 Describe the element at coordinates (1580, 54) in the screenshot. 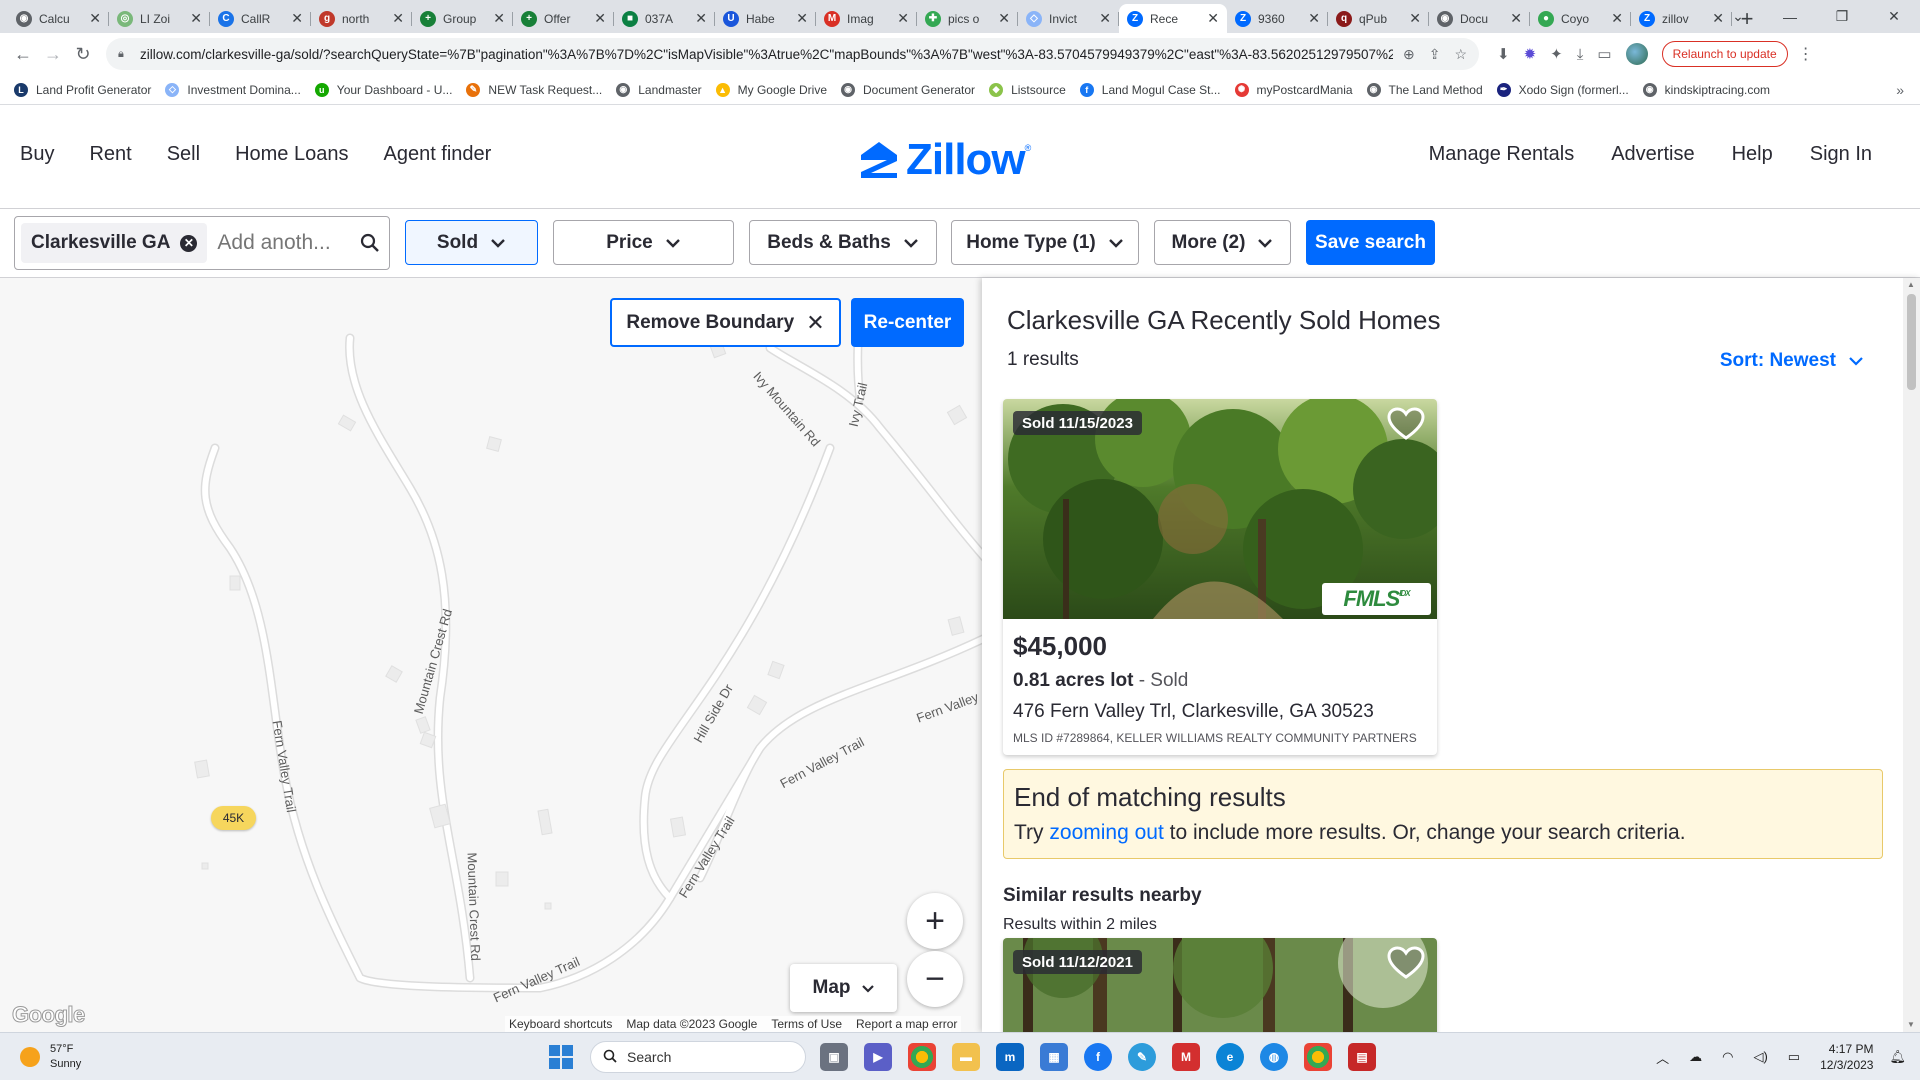

I see `downloads-icon: ⤓` at that location.